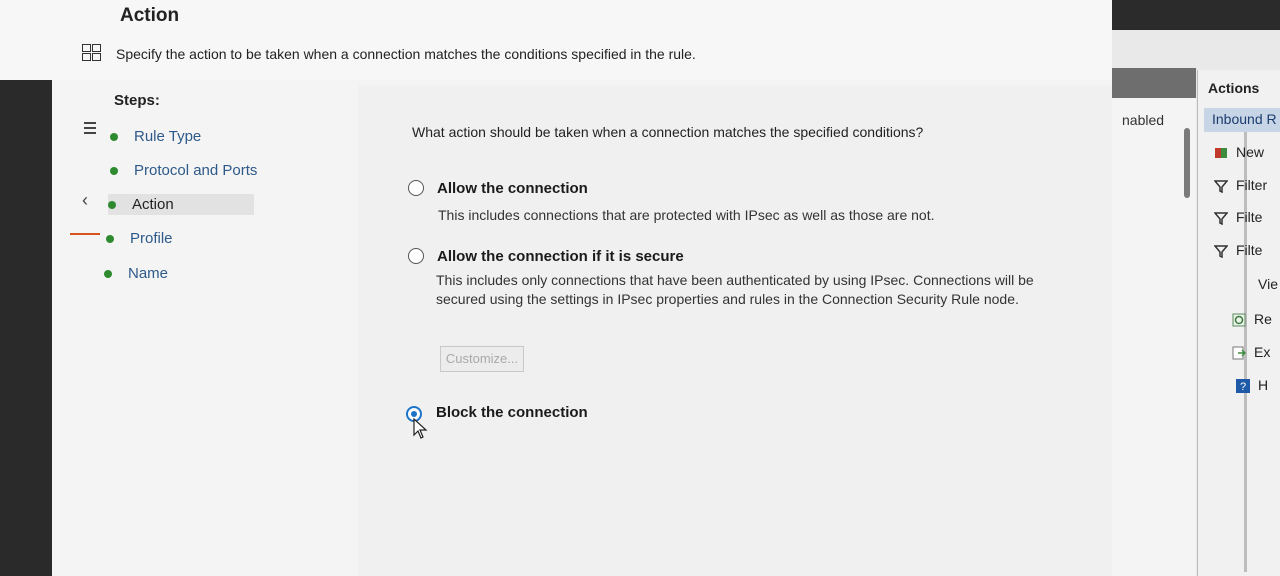  I want to click on allow-if-secure-radio, so click(416, 256).